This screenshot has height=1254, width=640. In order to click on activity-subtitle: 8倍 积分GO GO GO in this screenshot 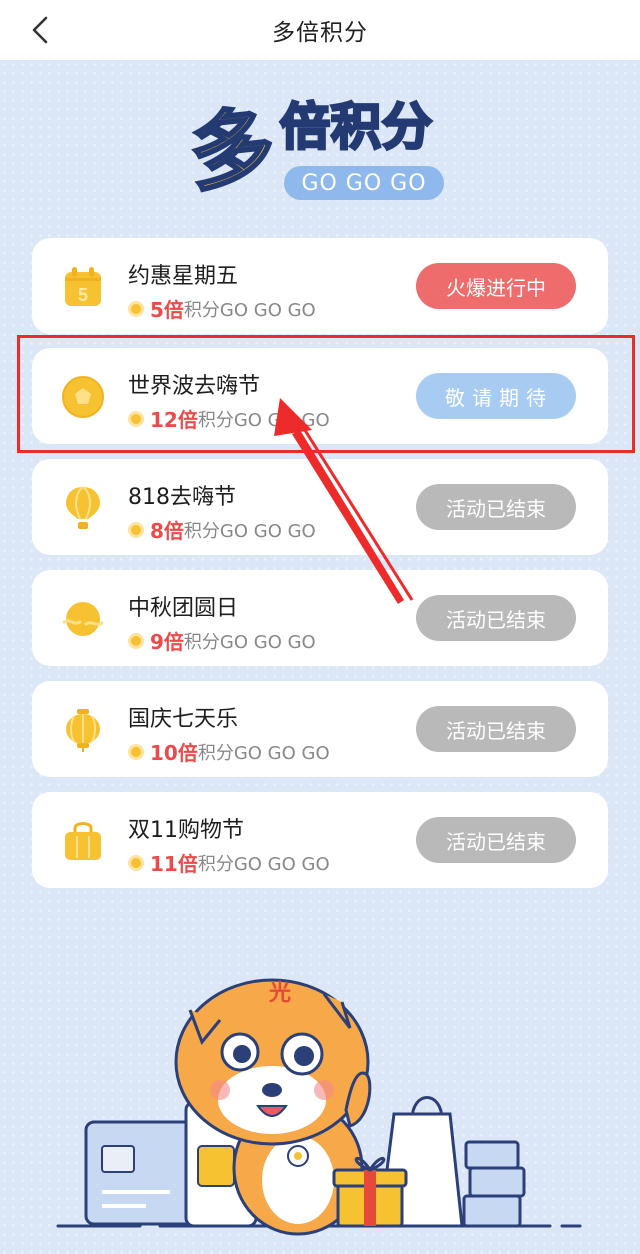, I will do `click(222, 529)`.